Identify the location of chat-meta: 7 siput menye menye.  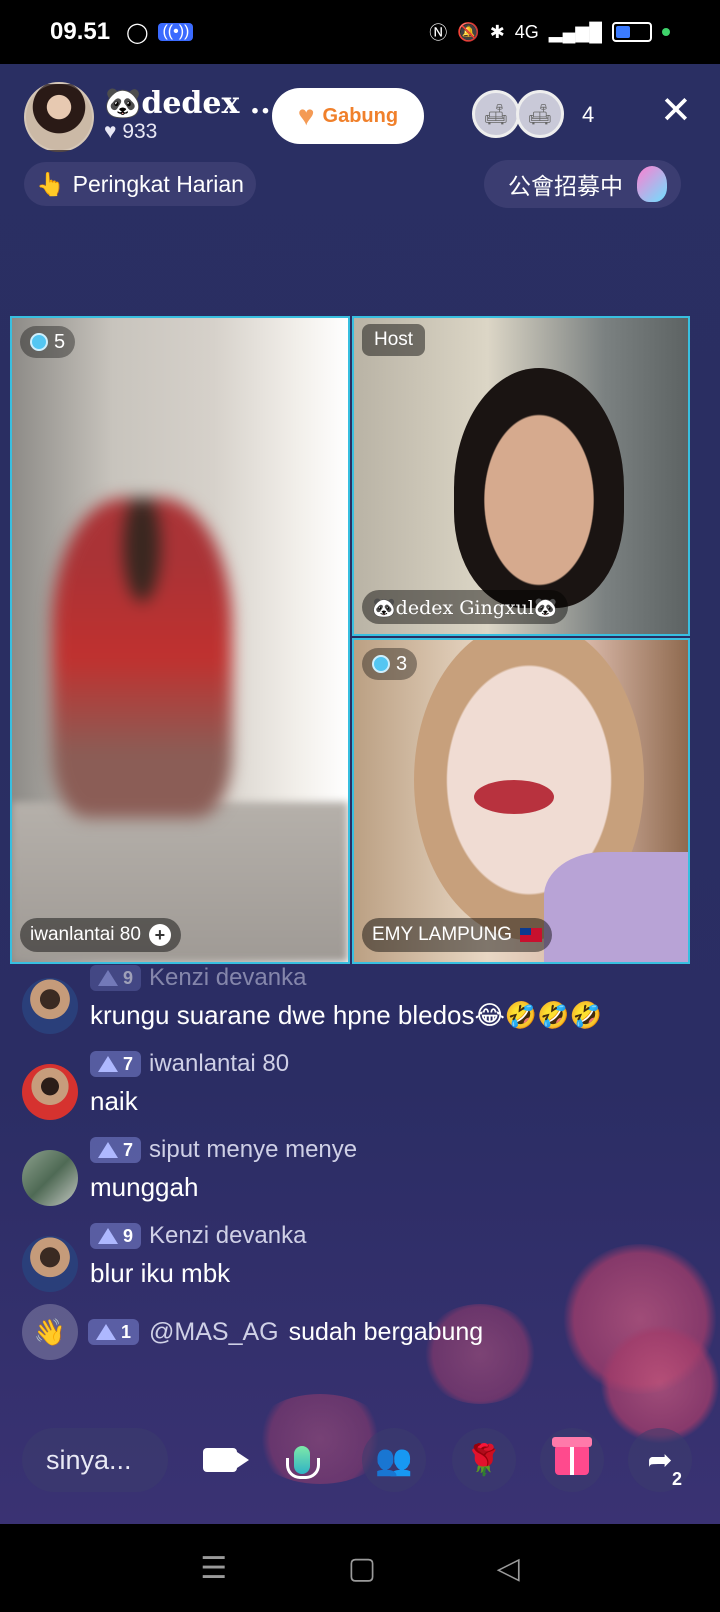
(223, 1150).